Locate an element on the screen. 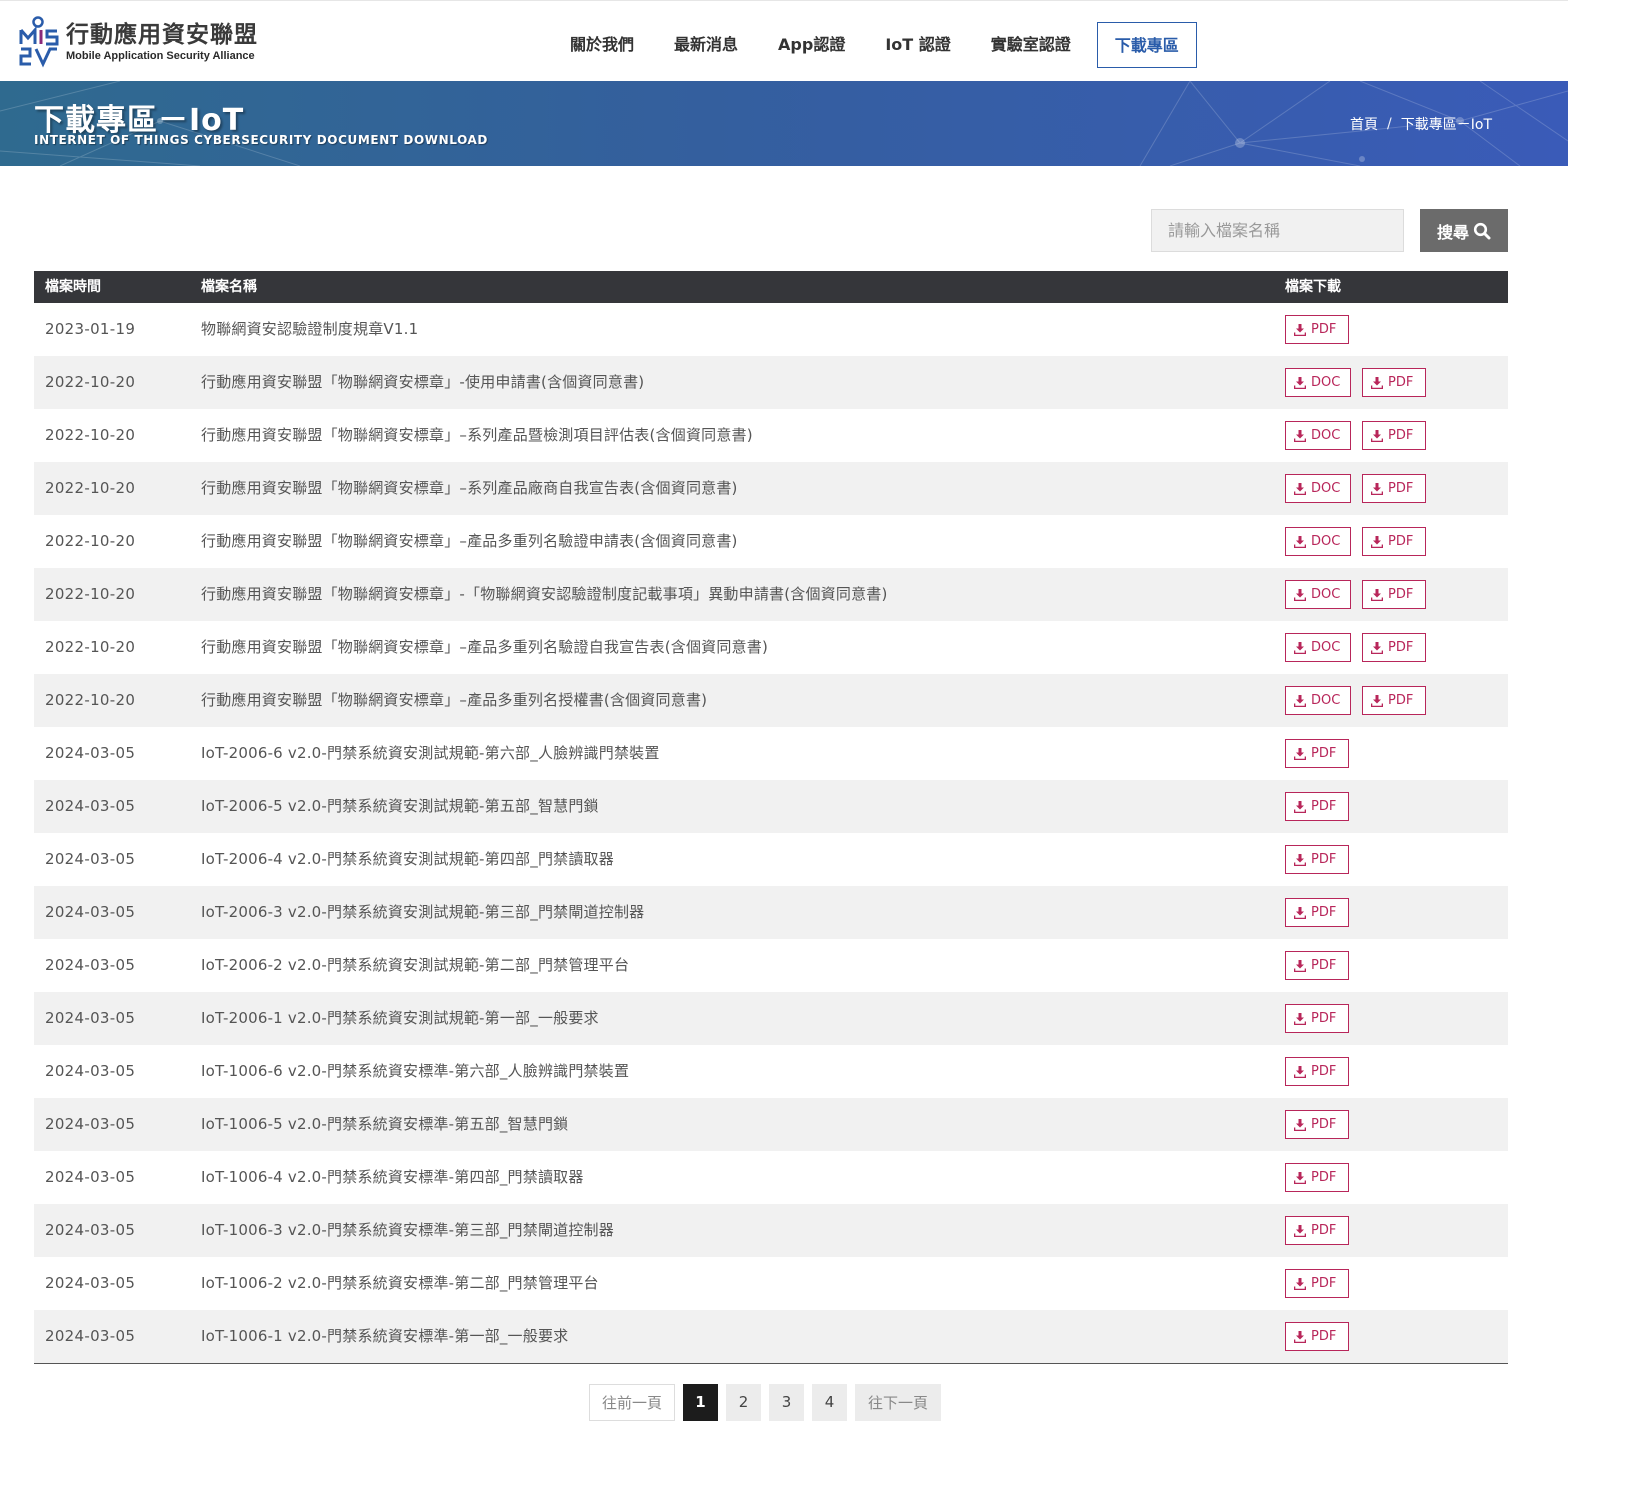 Image resolution: width=1628 pixels, height=1508 pixels. logo-mark-icon is located at coordinates (39, 42).